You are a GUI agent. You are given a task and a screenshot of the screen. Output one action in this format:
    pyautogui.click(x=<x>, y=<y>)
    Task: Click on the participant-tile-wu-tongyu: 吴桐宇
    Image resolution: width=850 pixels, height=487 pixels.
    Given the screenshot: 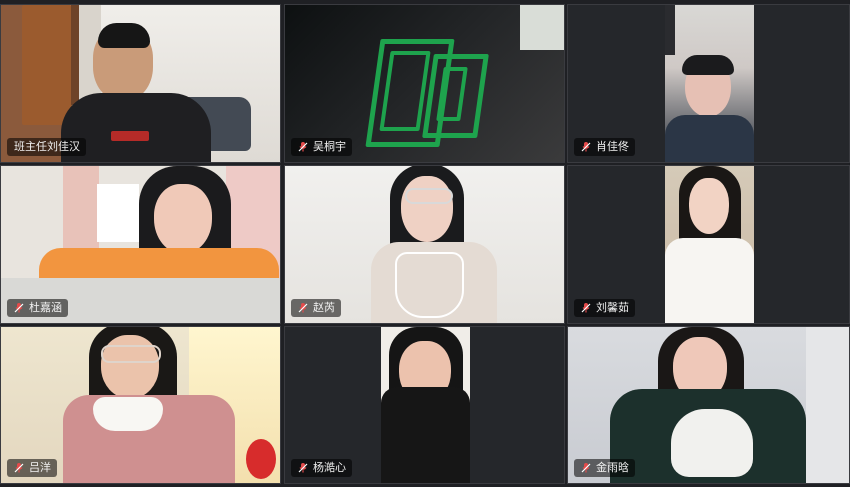 What is the action you would take?
    pyautogui.click(x=424, y=83)
    